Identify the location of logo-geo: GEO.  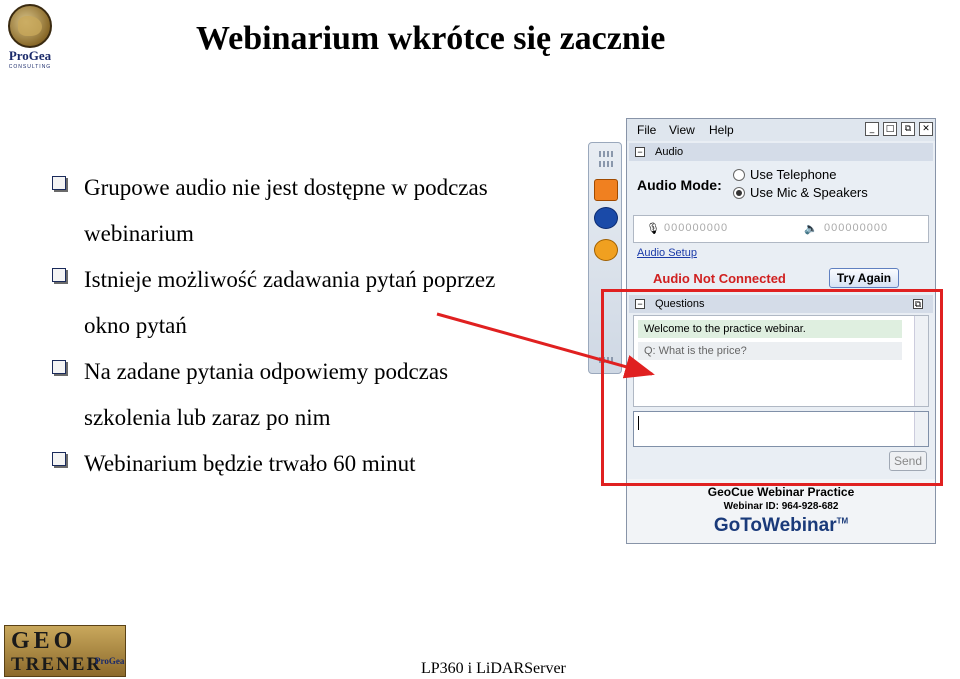
(44, 641).